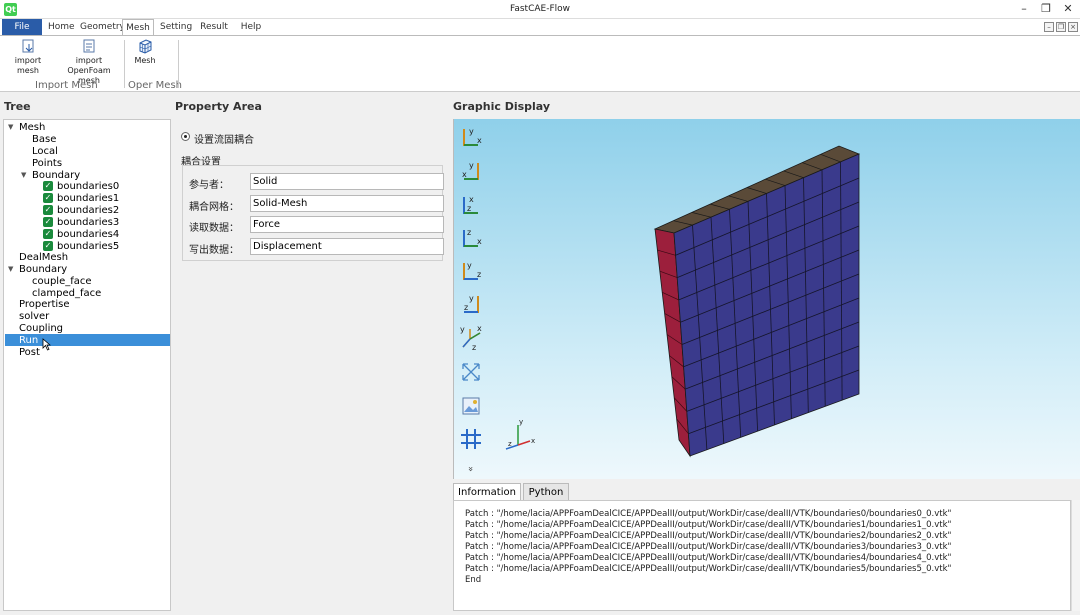 The height and width of the screenshot is (615, 1080). What do you see at coordinates (471, 138) in the screenshot?
I see `view-front-icon: yx` at bounding box center [471, 138].